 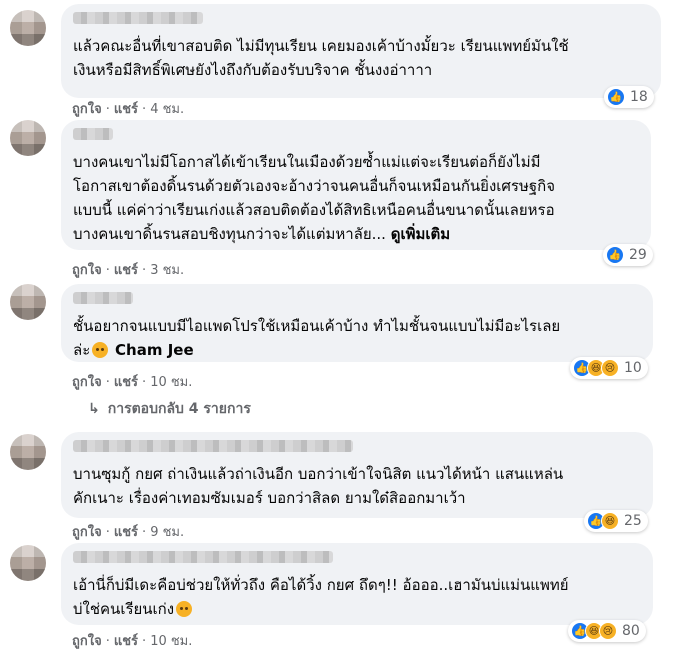 I want to click on timestamp: 3 ชม., so click(x=167, y=270).